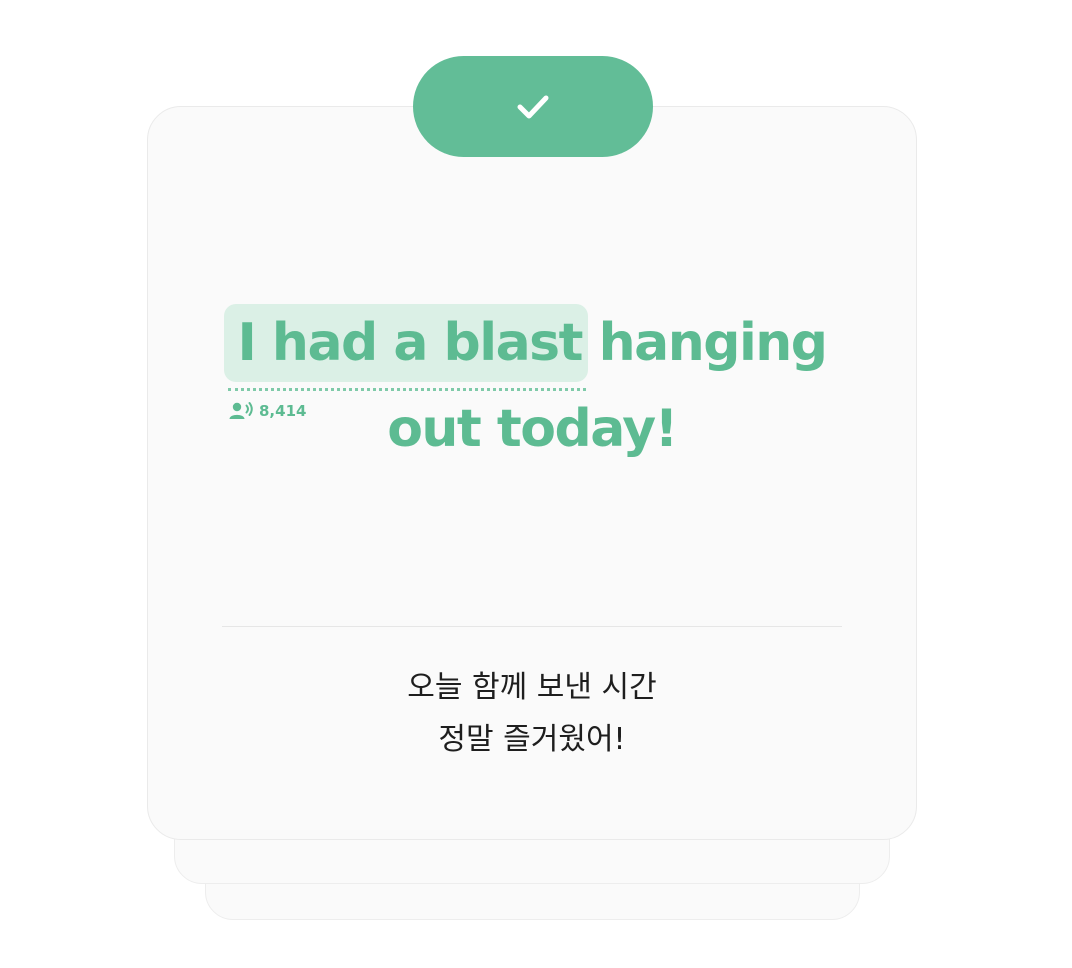  I want to click on phrase-underline, so click(407, 389).